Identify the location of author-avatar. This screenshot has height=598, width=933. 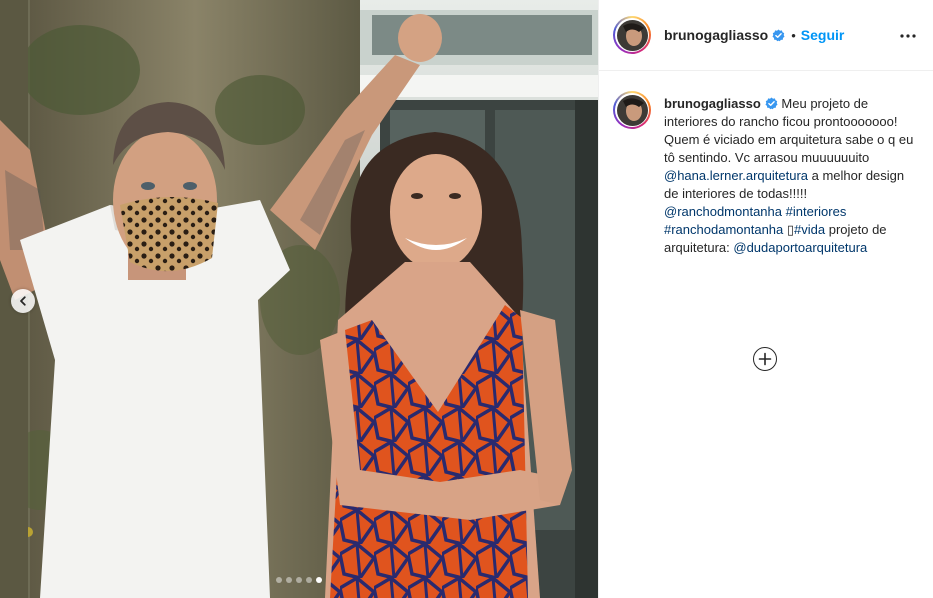
(632, 35).